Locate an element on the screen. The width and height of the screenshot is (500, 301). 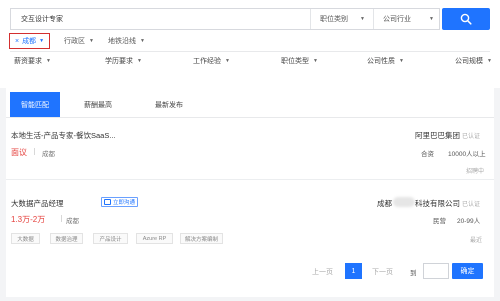
prev-page-button: 上一页 is located at coordinates (322, 272).